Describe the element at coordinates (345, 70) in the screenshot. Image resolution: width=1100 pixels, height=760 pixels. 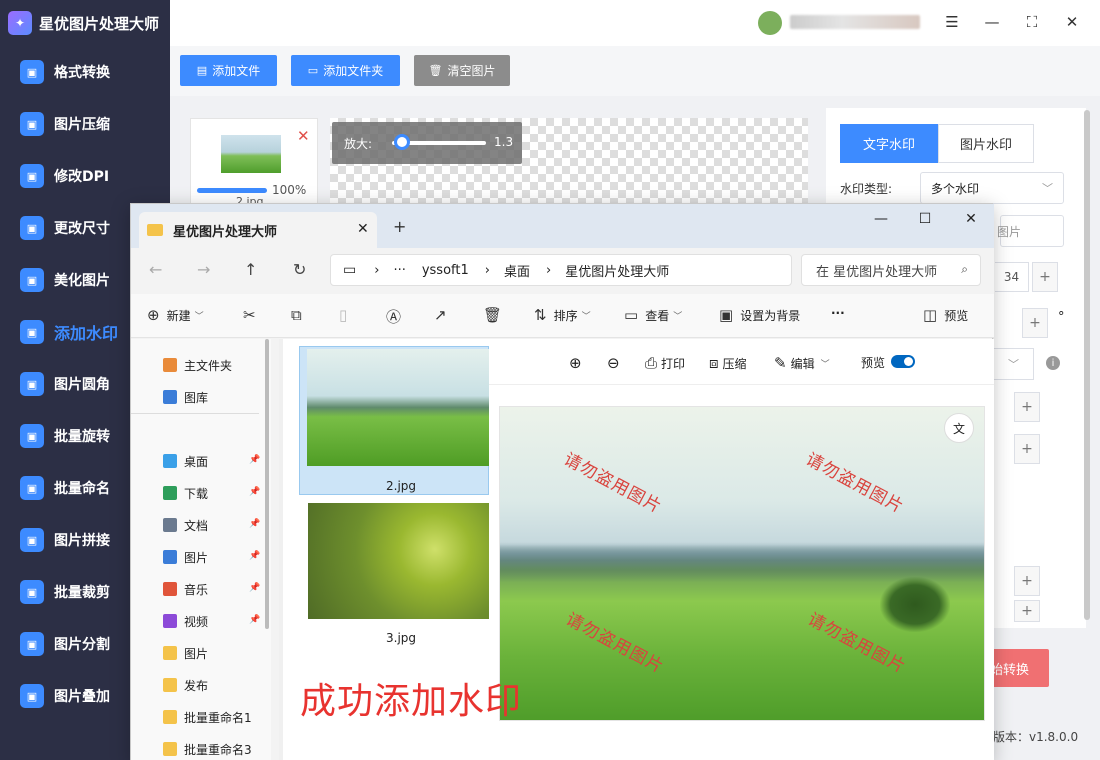
I see `add-folder-button: ▭ 添加文件夹` at that location.